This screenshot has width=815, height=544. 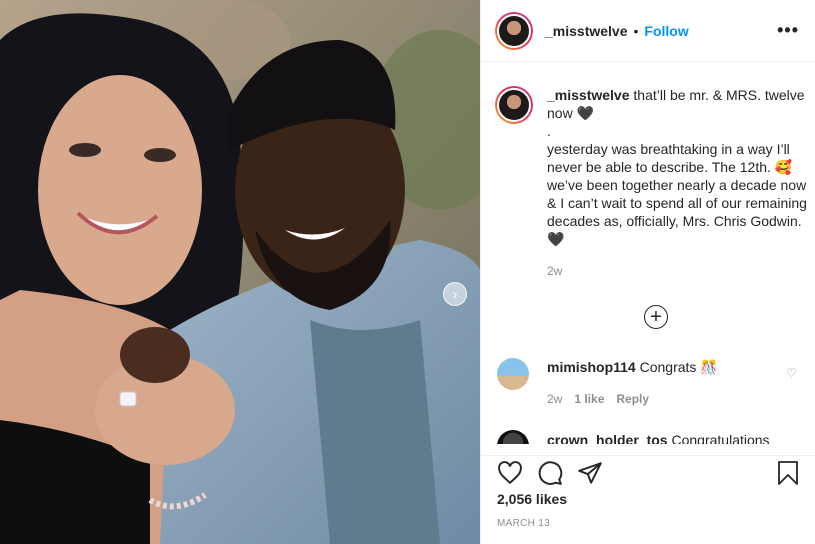 I want to click on follow-button: Follow, so click(x=666, y=31).